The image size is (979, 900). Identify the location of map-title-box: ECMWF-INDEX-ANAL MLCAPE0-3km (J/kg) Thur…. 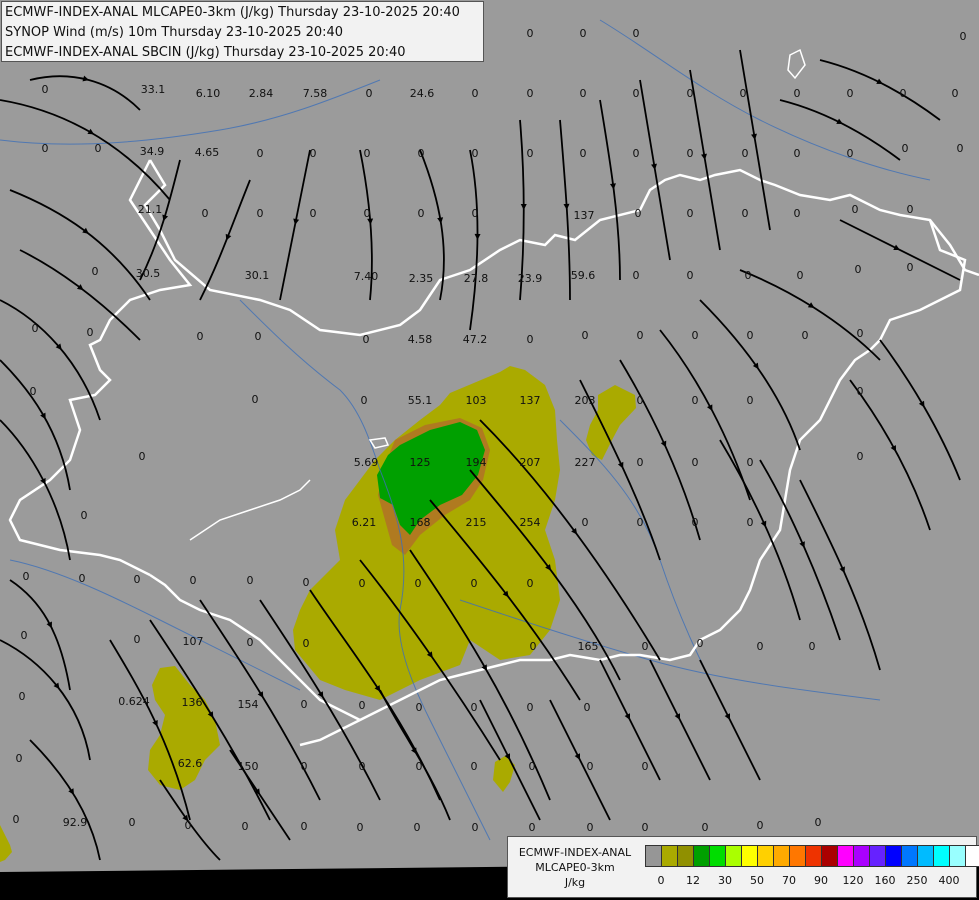
(242, 31).